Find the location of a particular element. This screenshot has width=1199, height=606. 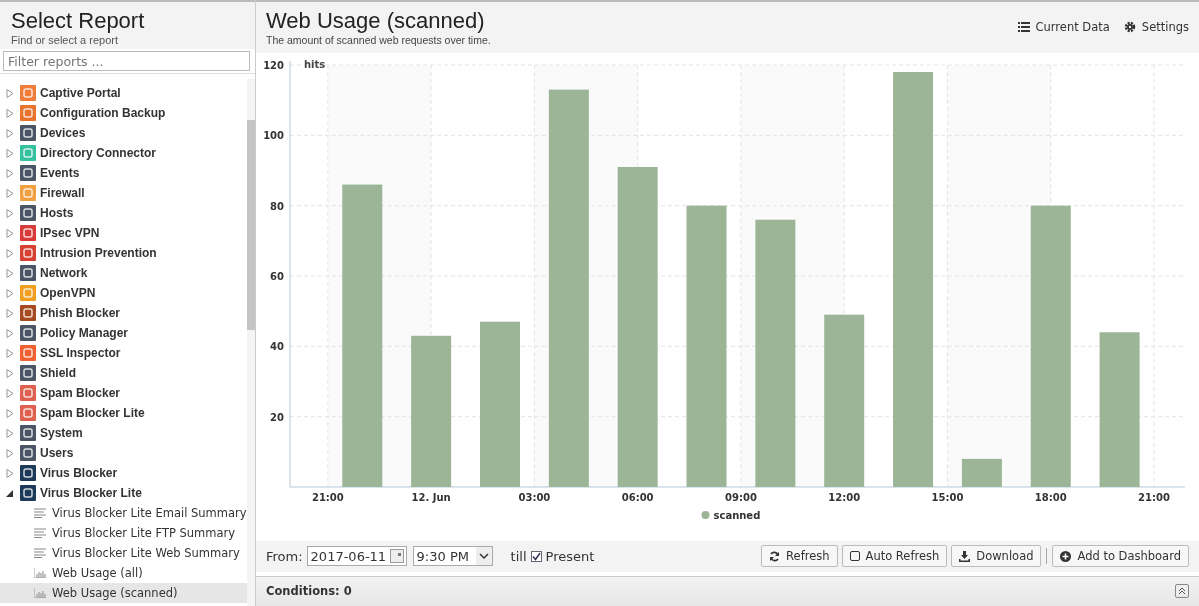

report-item: Virus Blocker Lite FTP Summary is located at coordinates (123, 533).